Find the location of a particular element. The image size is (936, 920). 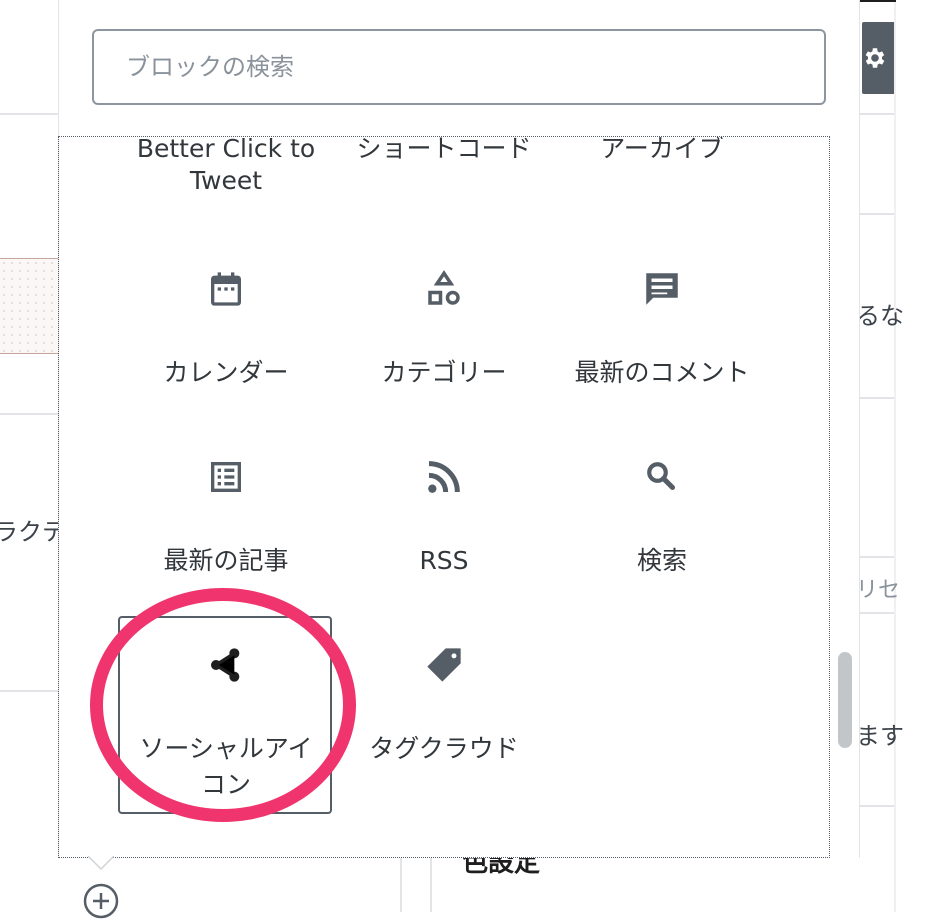

settings-button is located at coordinates (878, 58).